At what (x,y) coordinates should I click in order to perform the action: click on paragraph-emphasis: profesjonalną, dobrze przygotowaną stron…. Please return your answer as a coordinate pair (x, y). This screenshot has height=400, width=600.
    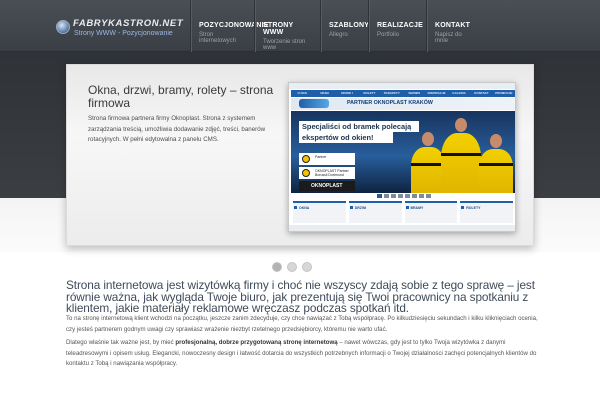
    Looking at the image, I should click on (256, 342).